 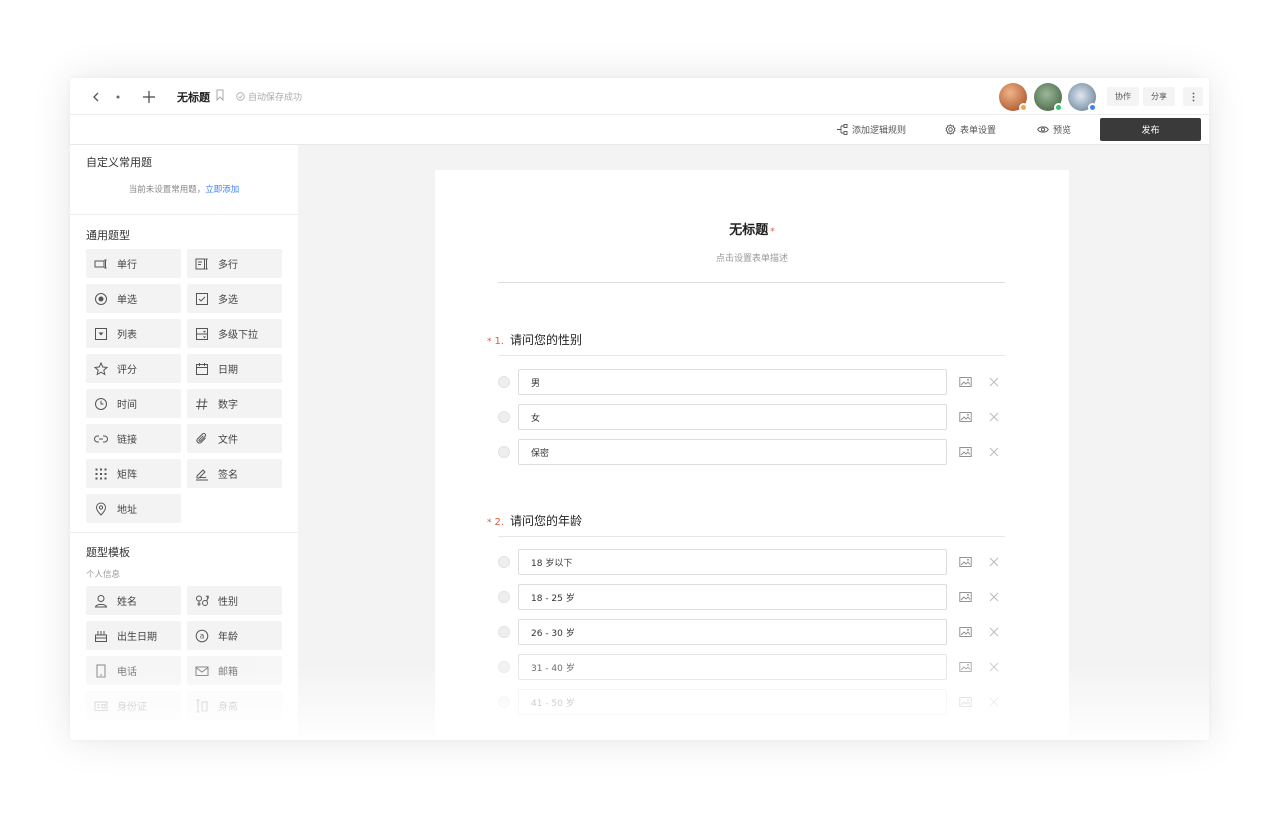 I want to click on eye-icon, so click(x=1043, y=129).